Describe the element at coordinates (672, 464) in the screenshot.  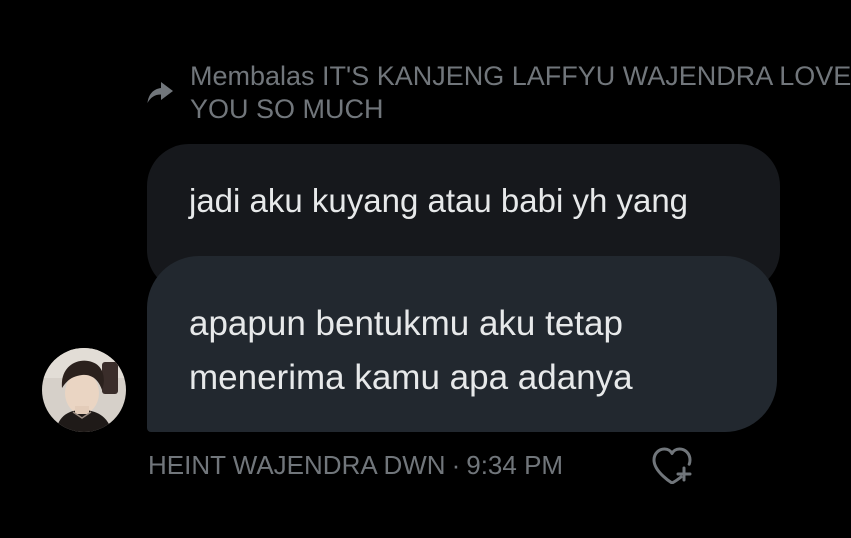
I see `heart-add-icon` at that location.